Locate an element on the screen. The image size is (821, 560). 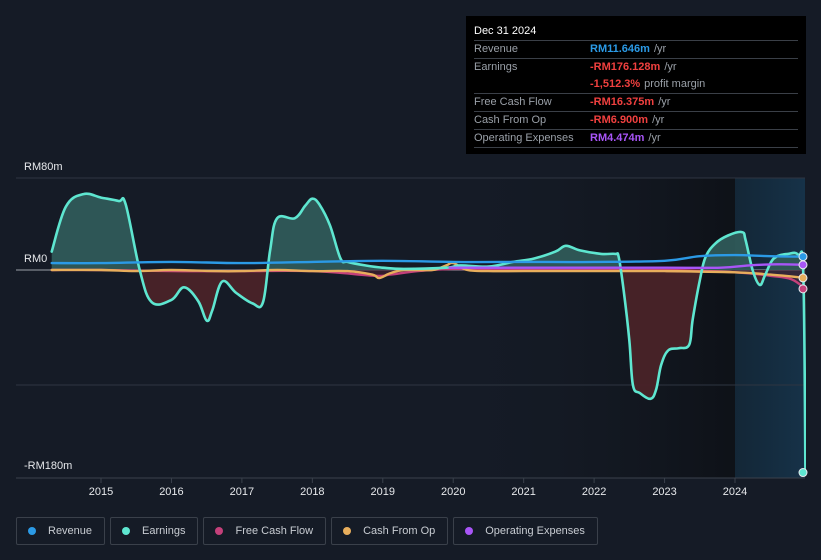
tooltip-value: RM11.646m is located at coordinates (620, 49).